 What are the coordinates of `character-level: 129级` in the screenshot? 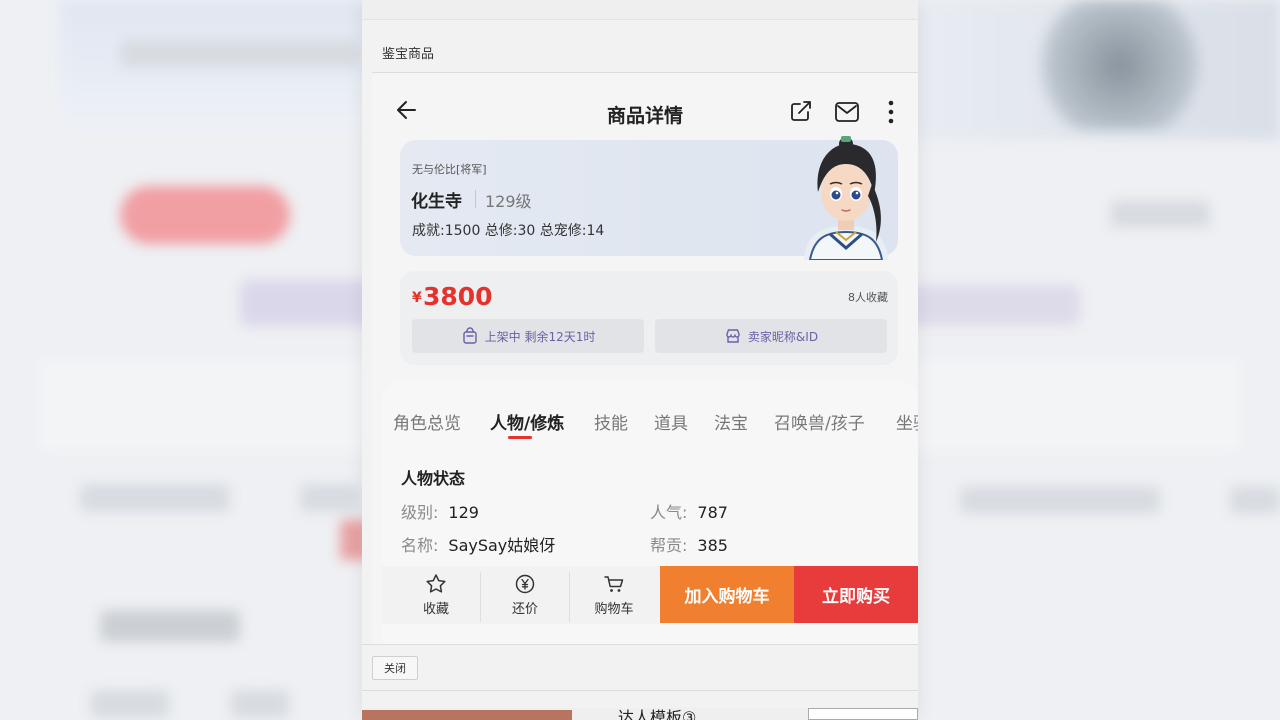 It's located at (508, 201).